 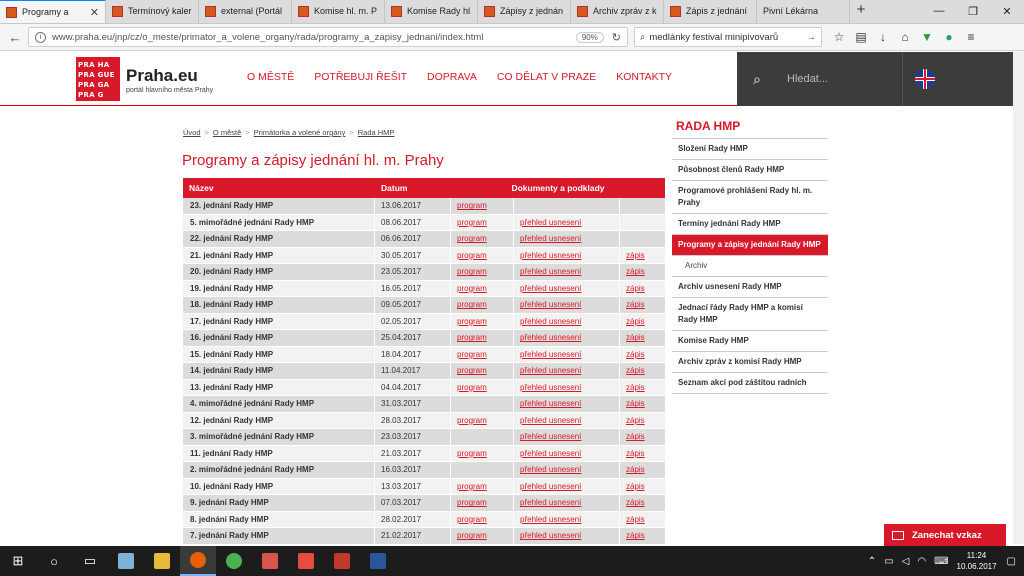 What do you see at coordinates (750, 170) in the screenshot?
I see `sidebar-item: Působnost členů Rady HMP` at bounding box center [750, 170].